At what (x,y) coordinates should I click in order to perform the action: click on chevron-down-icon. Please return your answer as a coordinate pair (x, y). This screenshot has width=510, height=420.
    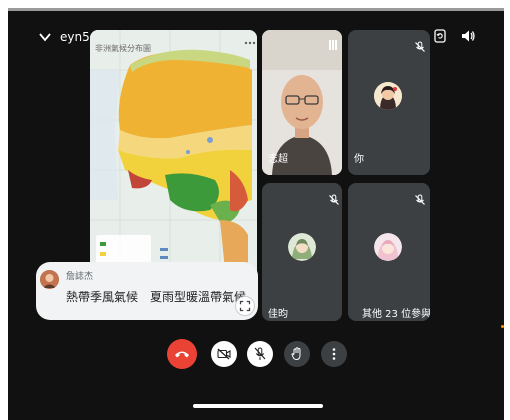
    Looking at the image, I should click on (45, 37).